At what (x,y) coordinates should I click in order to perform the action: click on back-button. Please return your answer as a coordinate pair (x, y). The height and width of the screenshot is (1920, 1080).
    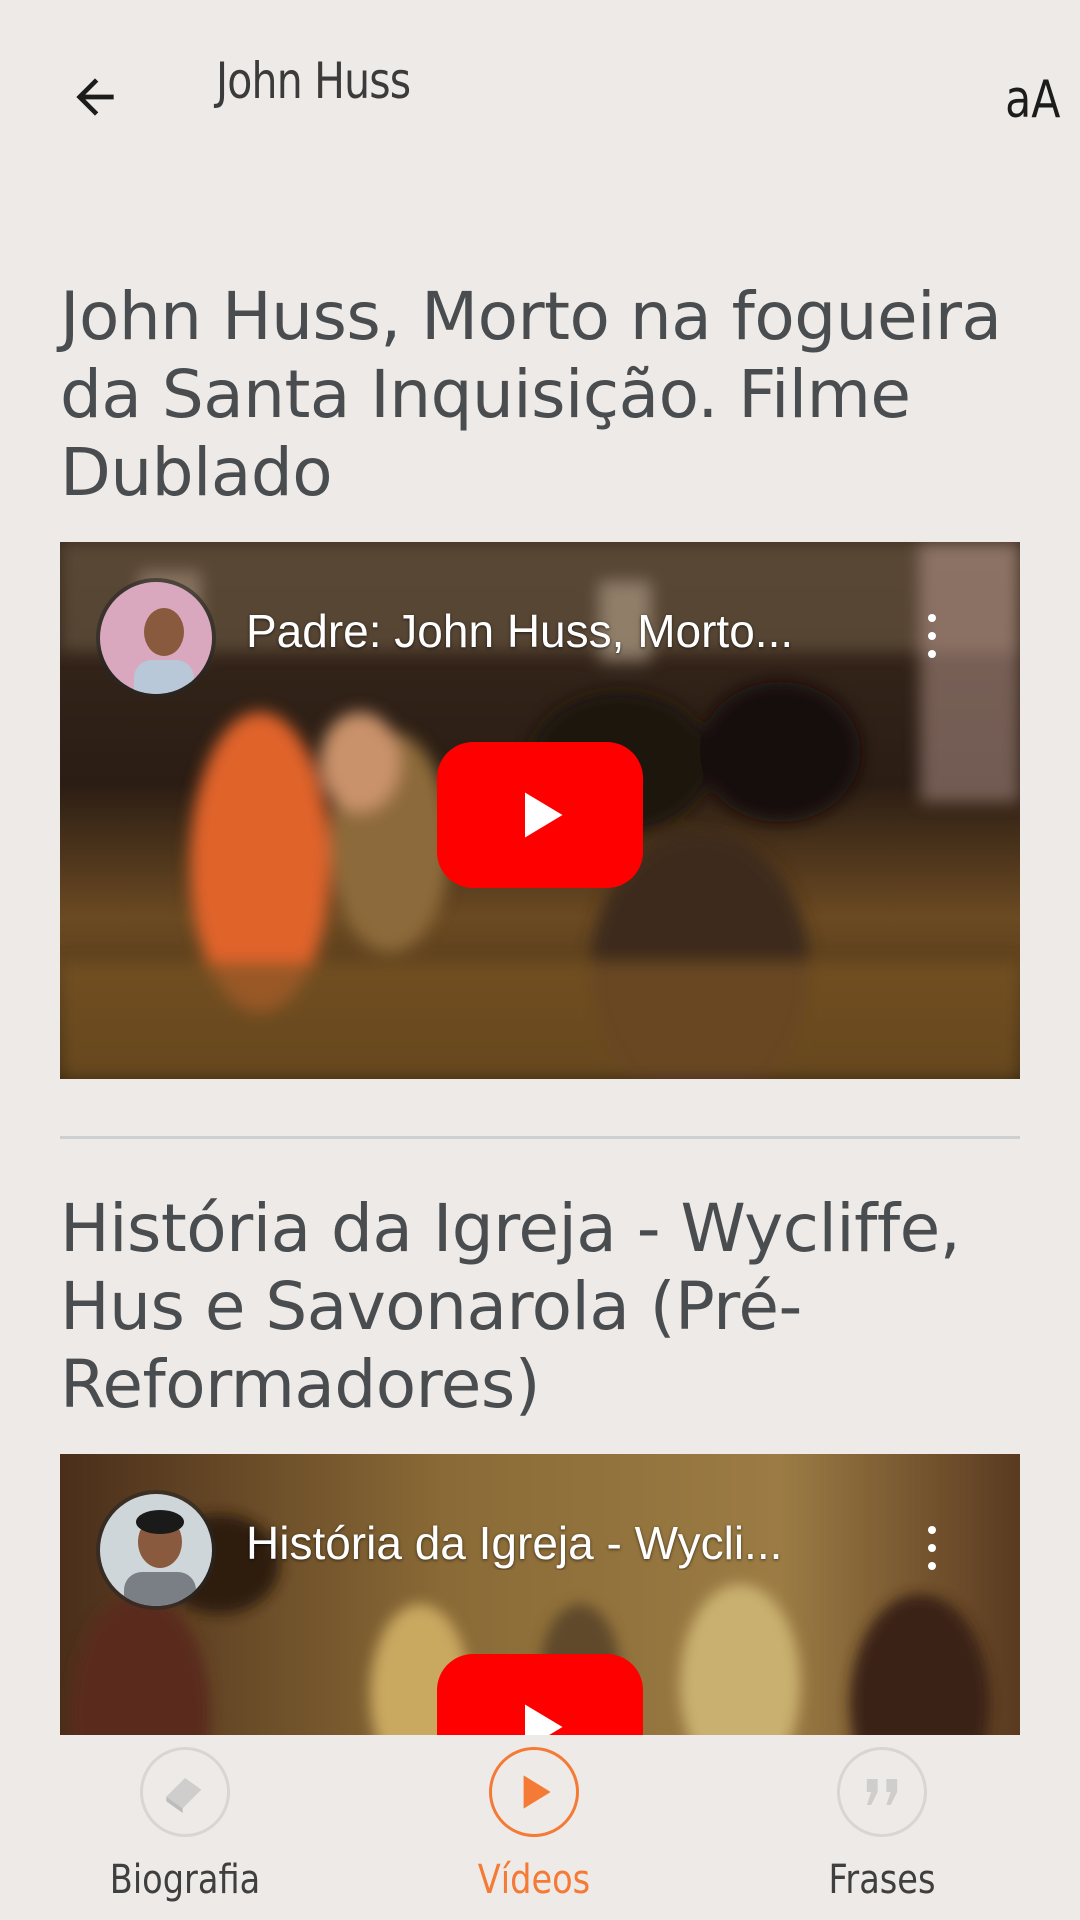
    Looking at the image, I should click on (95, 97).